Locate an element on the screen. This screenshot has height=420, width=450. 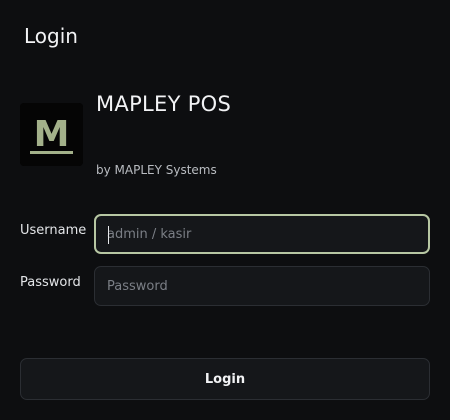
dialog-title: Login is located at coordinates (51, 36).